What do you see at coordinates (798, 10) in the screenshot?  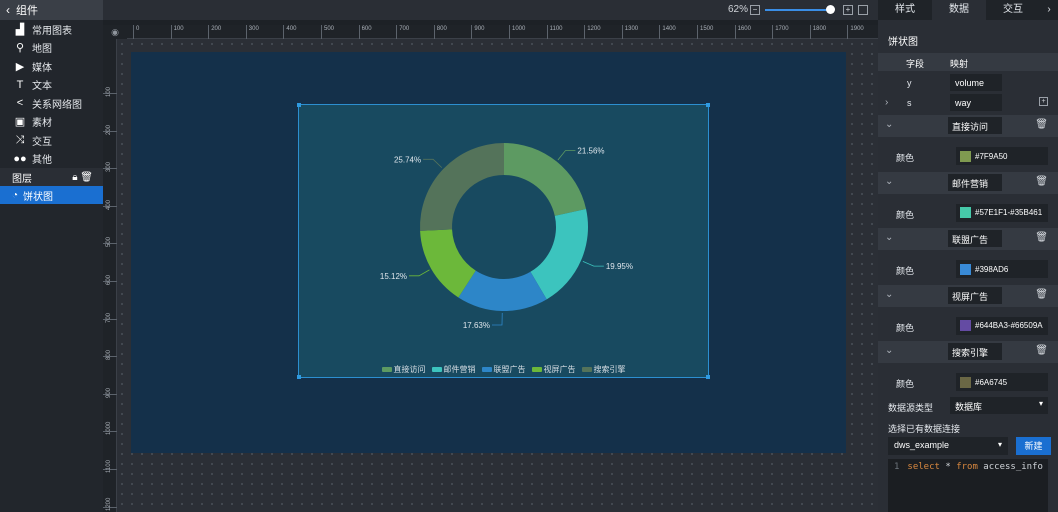 I see `zoom-slider` at bounding box center [798, 10].